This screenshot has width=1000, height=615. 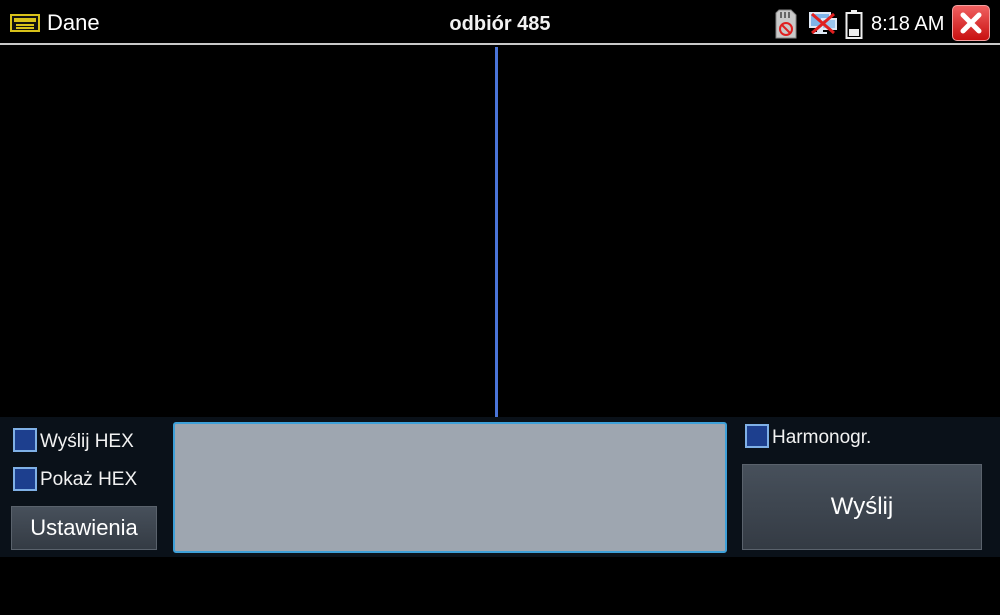 I want to click on show-hex-checkbox, so click(x=25, y=479).